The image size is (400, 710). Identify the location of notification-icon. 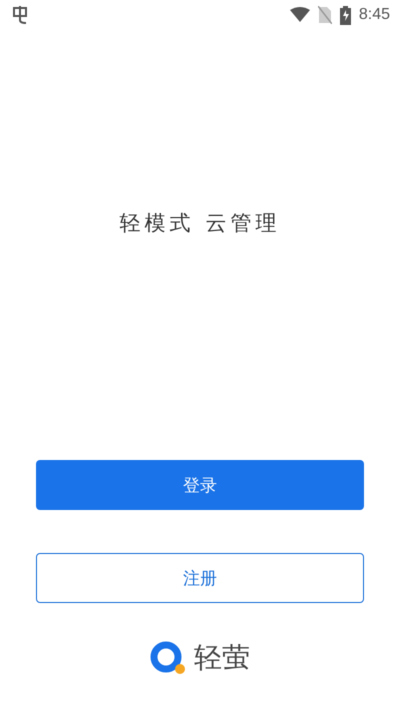
(20, 15).